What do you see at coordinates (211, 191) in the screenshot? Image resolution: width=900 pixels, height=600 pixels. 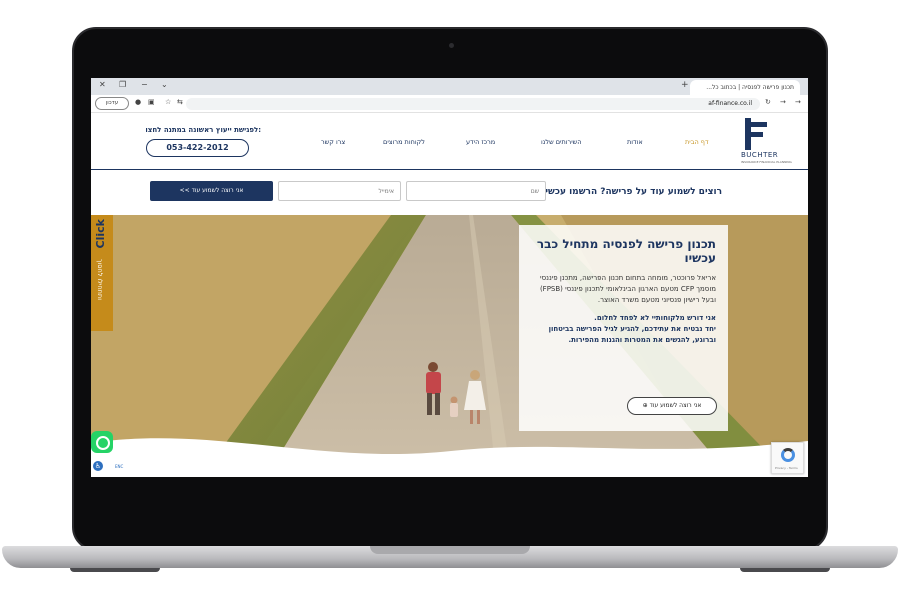 I see `submit-lead-button: אני רוצה לשמוע עוד >>` at bounding box center [211, 191].